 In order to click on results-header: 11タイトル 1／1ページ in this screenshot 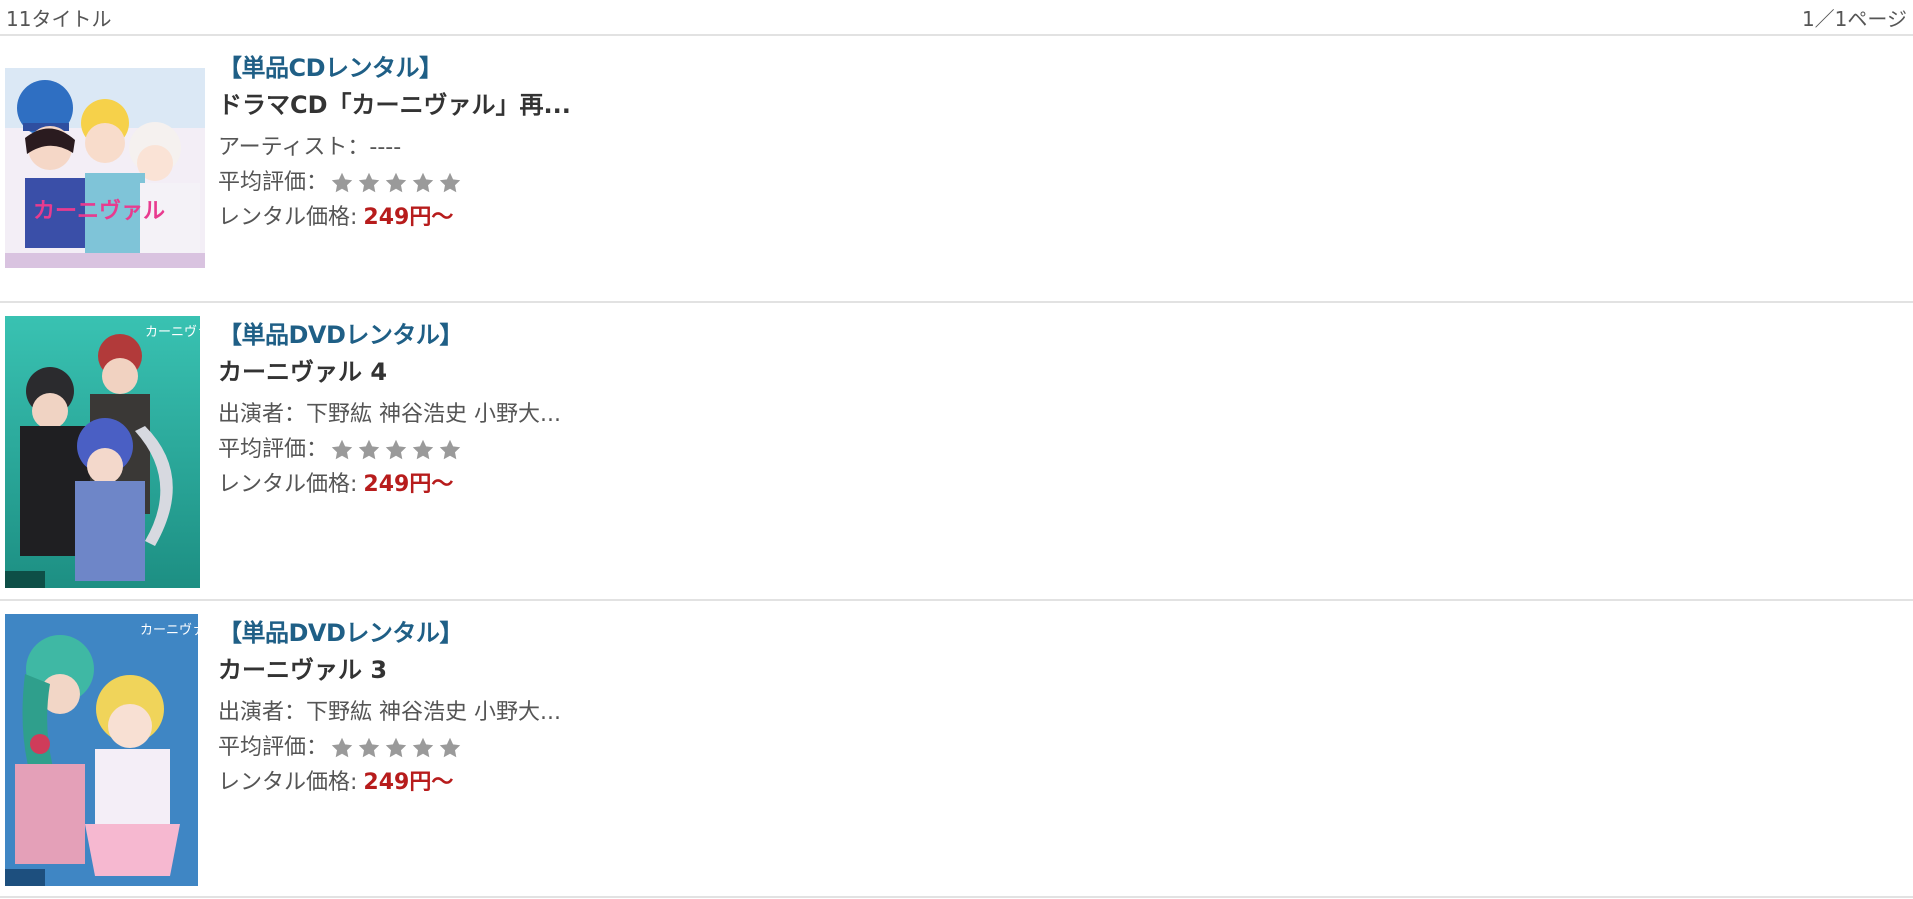, I will do `click(956, 18)`.